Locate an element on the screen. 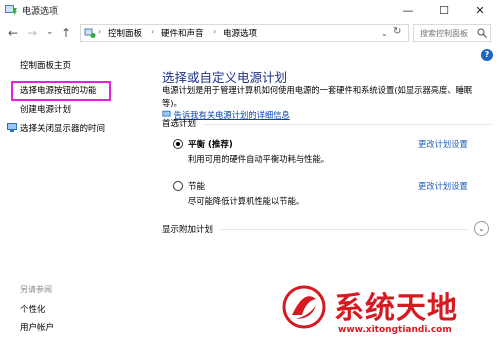 The image size is (499, 346). address-bar: › 控制面板 › 硬件和声音 › 电源选项 ⌄ is located at coordinates (244, 33).